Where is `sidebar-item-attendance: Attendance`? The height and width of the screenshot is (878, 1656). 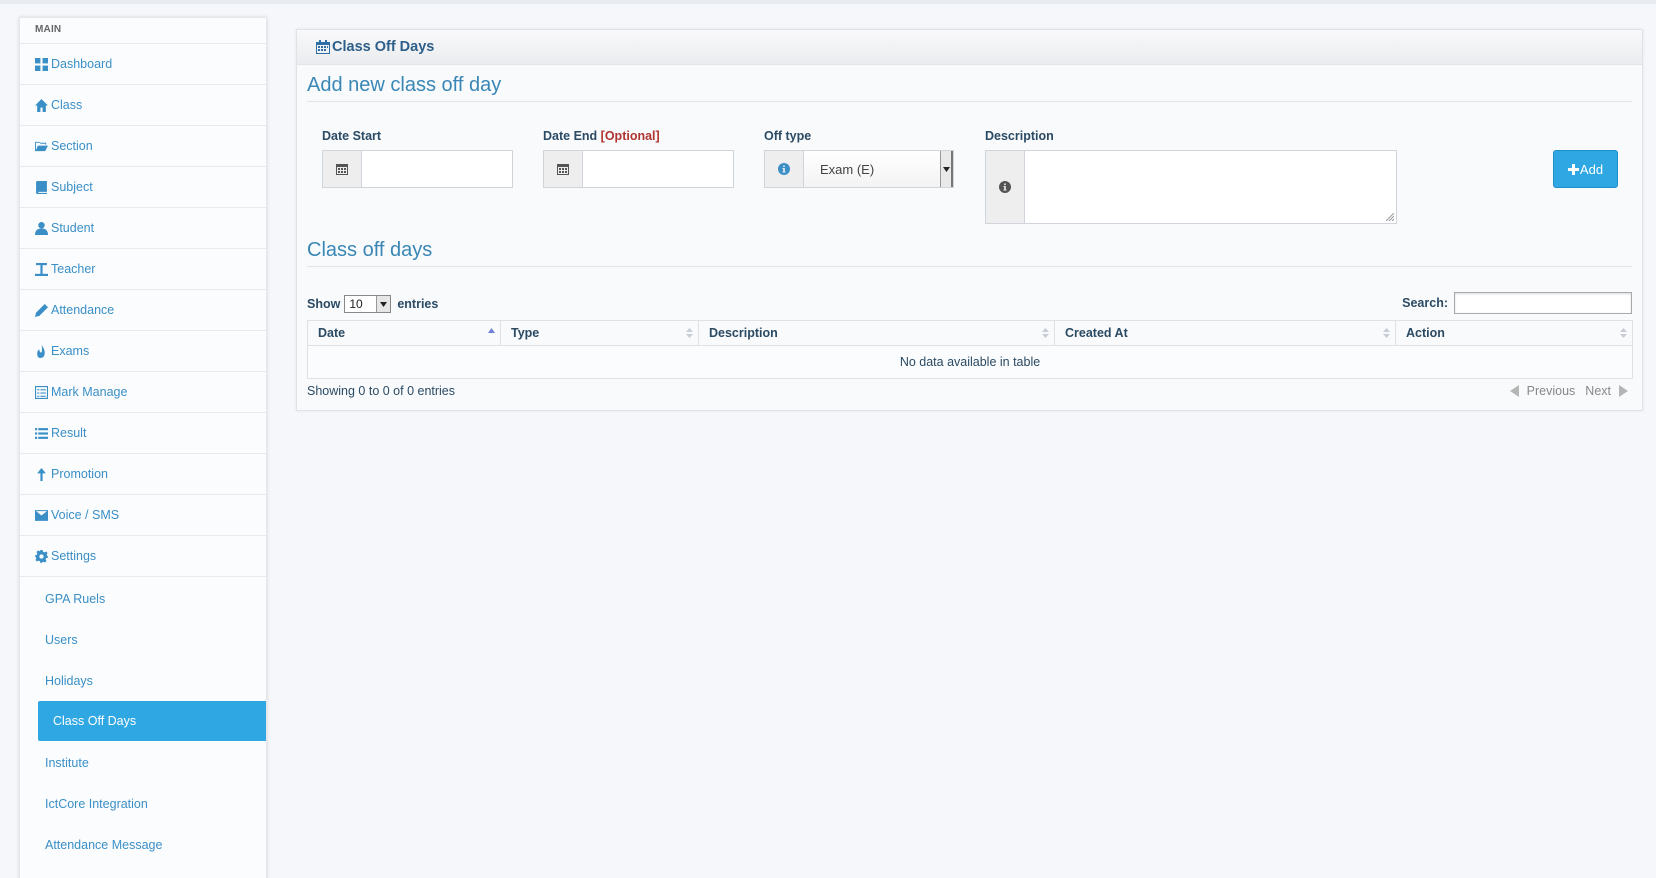 sidebar-item-attendance: Attendance is located at coordinates (143, 309).